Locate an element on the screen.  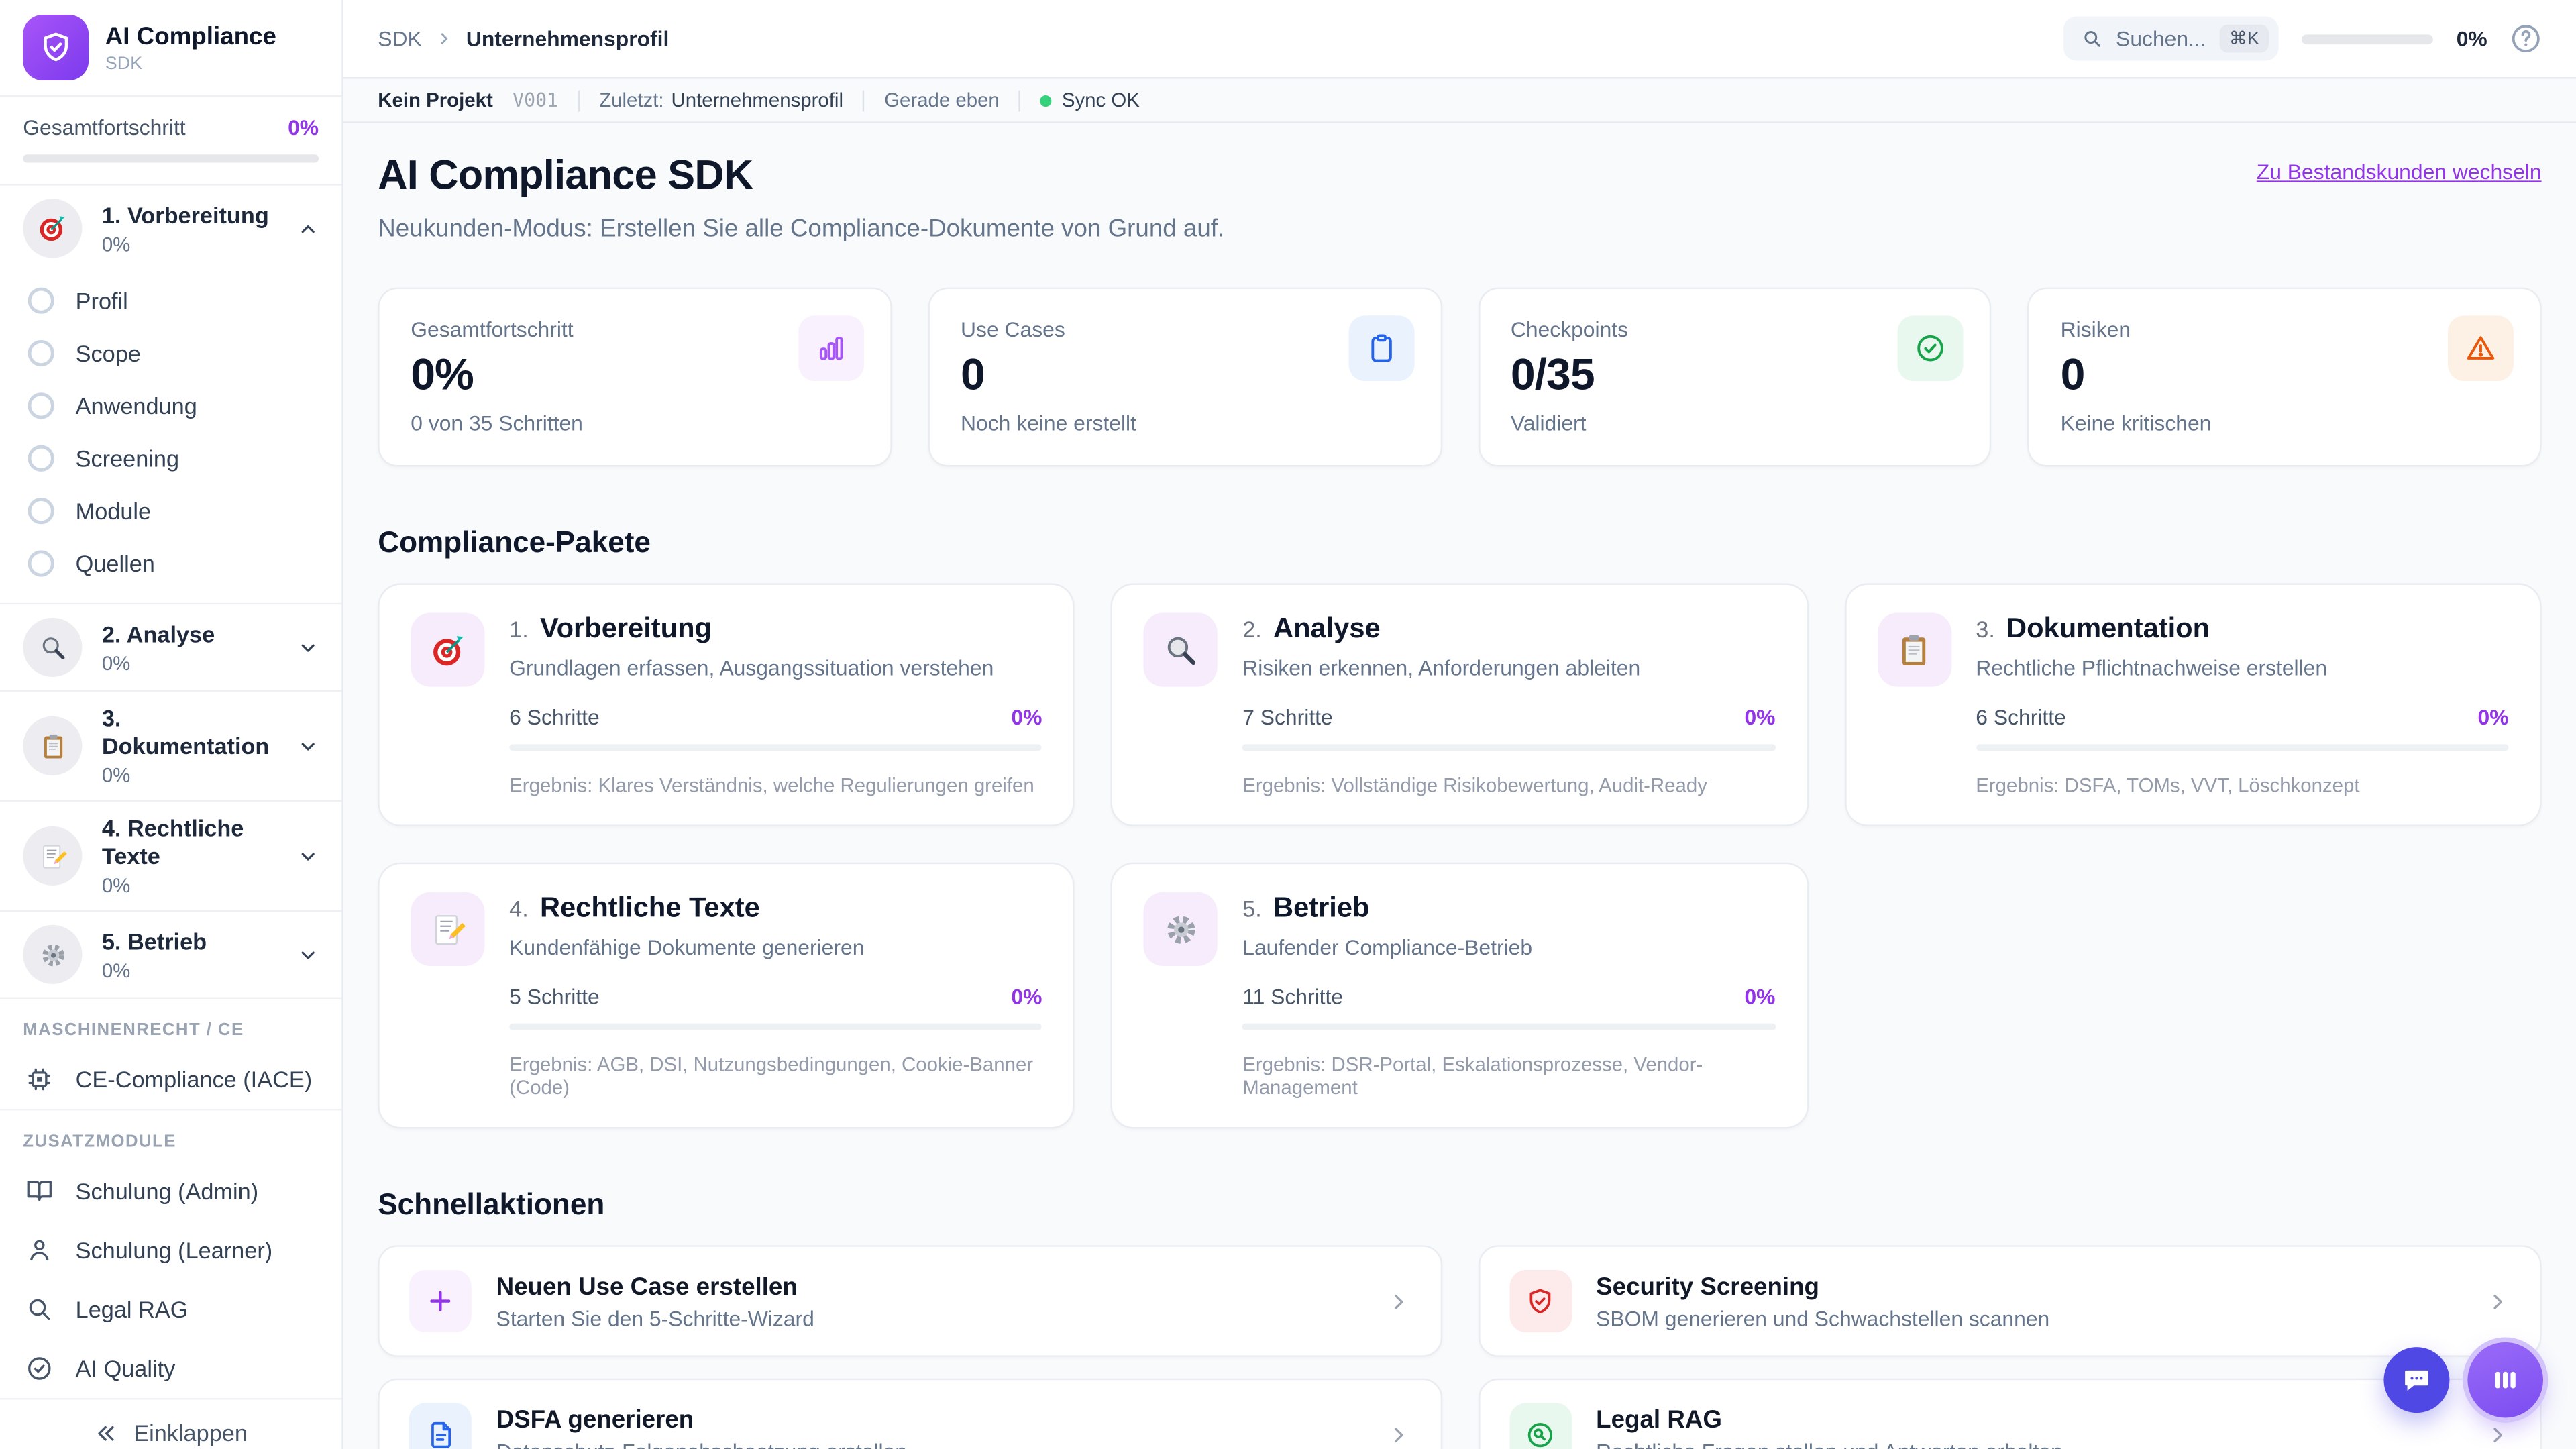
search-icon is located at coordinates (2092, 39).